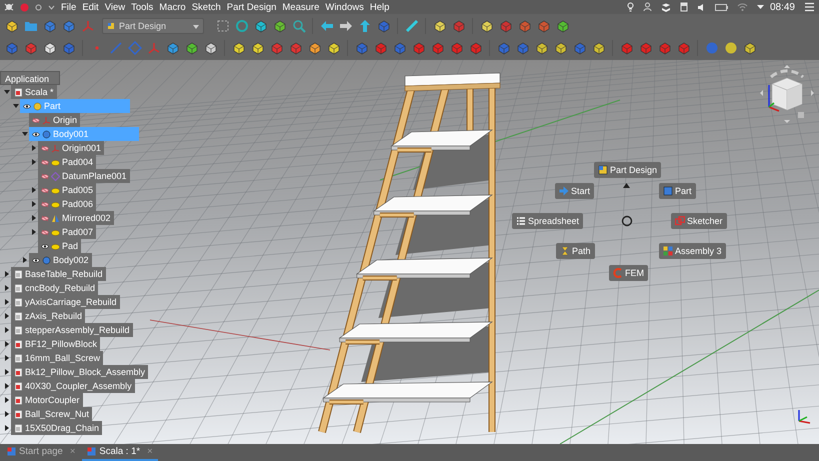  What do you see at coordinates (628, 273) in the screenshot?
I see `workbench-button: FEM` at bounding box center [628, 273].